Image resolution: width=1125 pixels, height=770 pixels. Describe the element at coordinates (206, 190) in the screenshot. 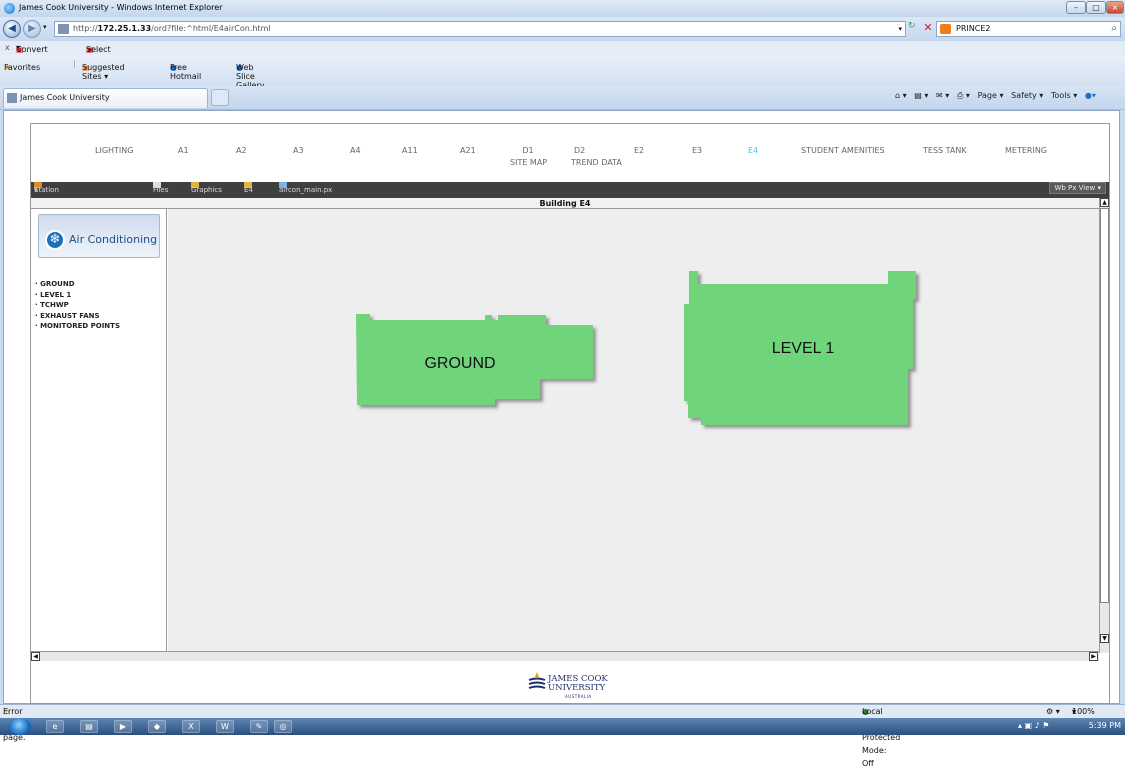

I see `breadcrumb-graphics-label: Graphics` at that location.